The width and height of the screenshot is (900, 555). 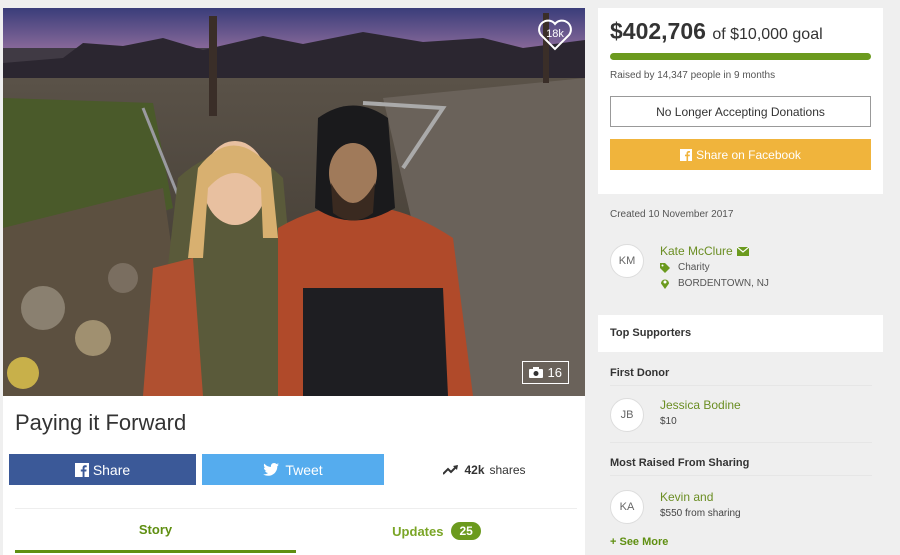 What do you see at coordinates (740, 333) in the screenshot?
I see `top-supporters-header: Top Supporters` at bounding box center [740, 333].